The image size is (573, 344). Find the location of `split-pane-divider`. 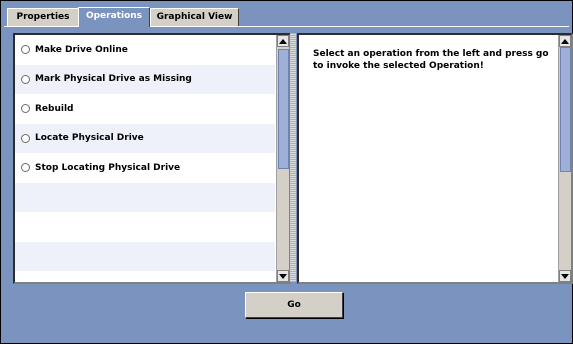

split-pane-divider is located at coordinates (293, 157).